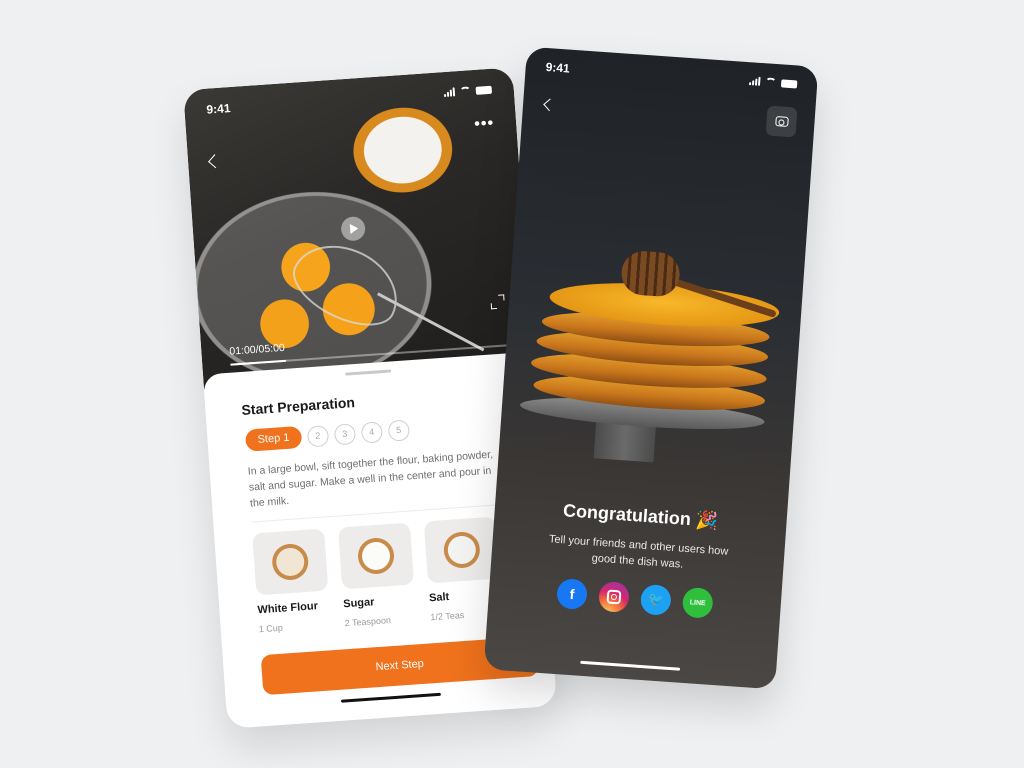 The image size is (1024, 768). Describe the element at coordinates (549, 105) in the screenshot. I see `back-icon` at that location.